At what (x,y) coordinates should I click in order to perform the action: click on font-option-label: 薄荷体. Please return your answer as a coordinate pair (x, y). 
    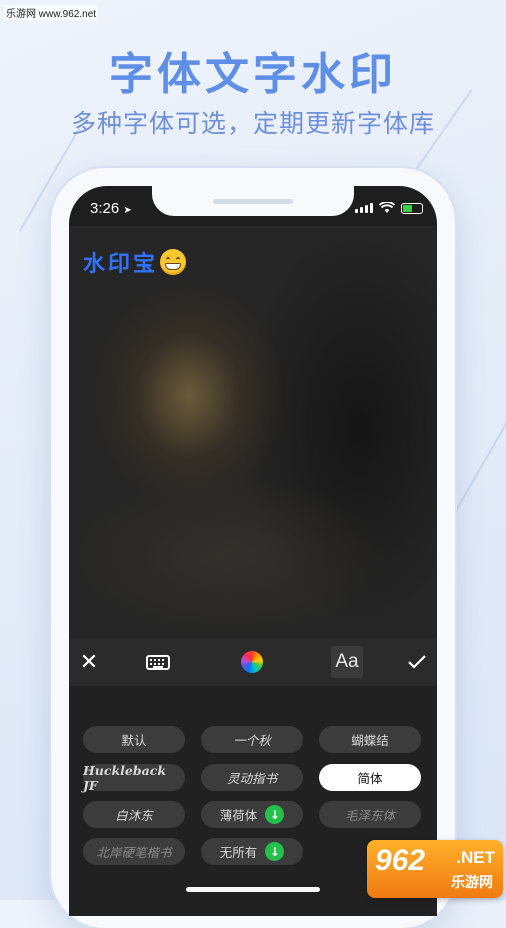
    Looking at the image, I should click on (238, 815).